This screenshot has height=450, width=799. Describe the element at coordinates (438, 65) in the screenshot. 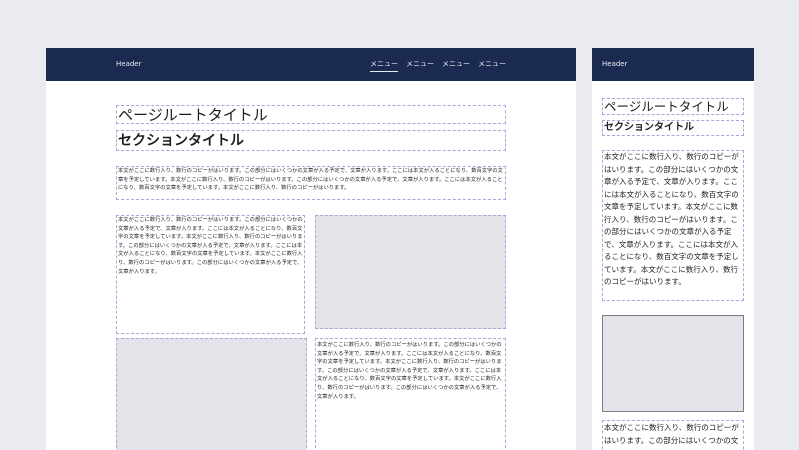

I see `global-nav: メニュー メニュー メニュー メニュー` at that location.